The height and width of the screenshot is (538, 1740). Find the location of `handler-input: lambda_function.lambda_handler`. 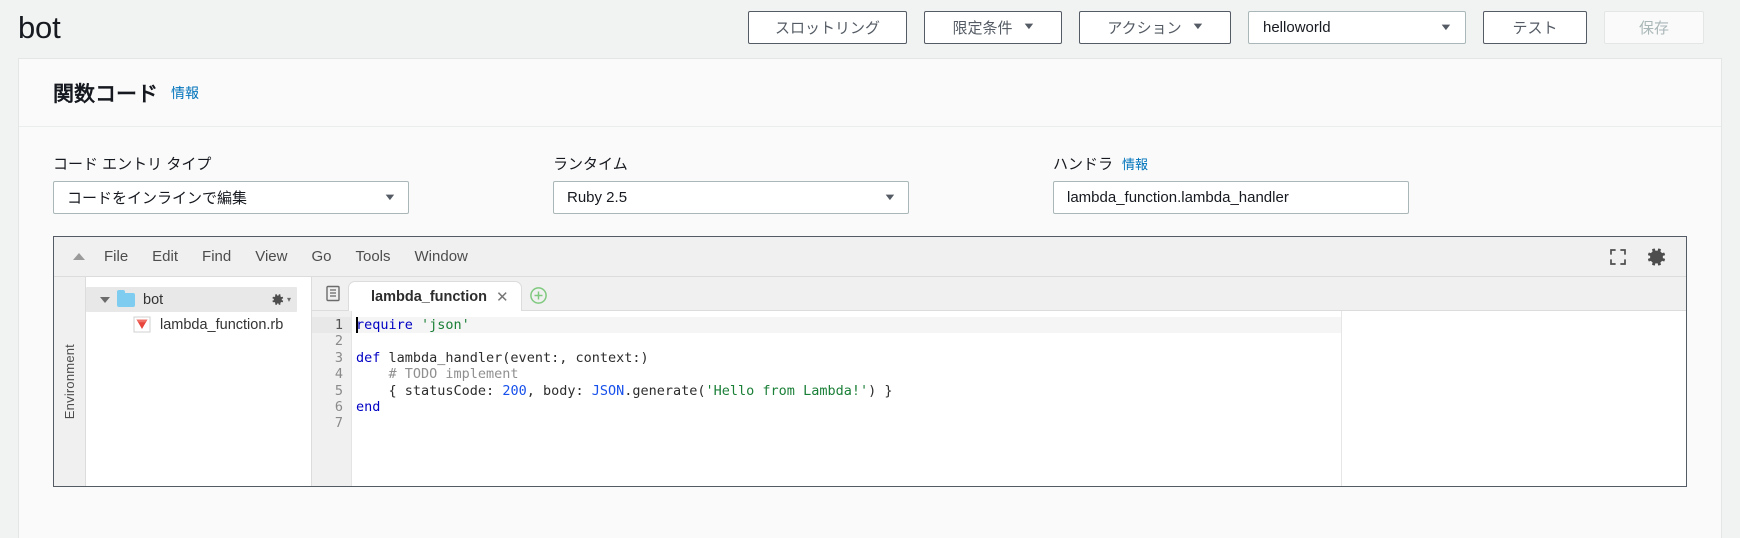

handler-input: lambda_function.lambda_handler is located at coordinates (1231, 197).